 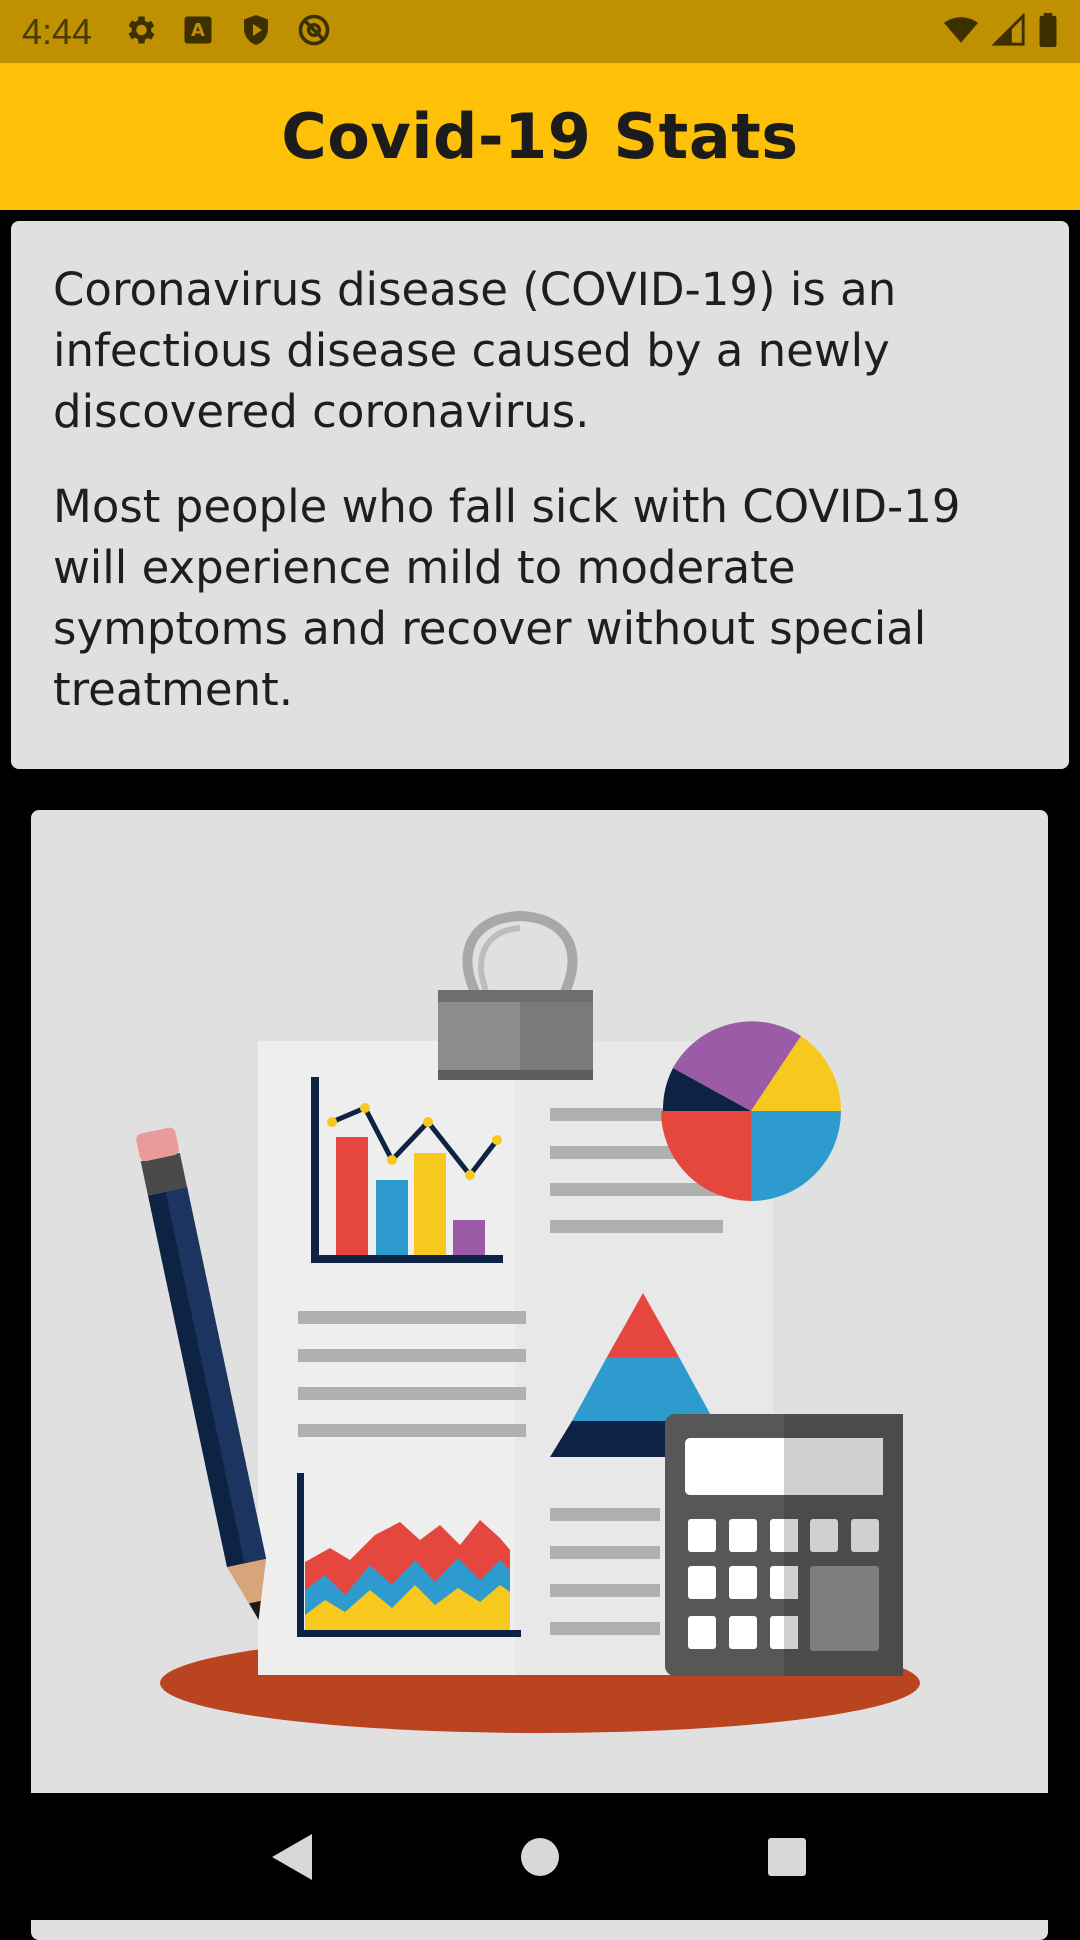 I want to click on binder-clip-icon, so click(x=515, y=995).